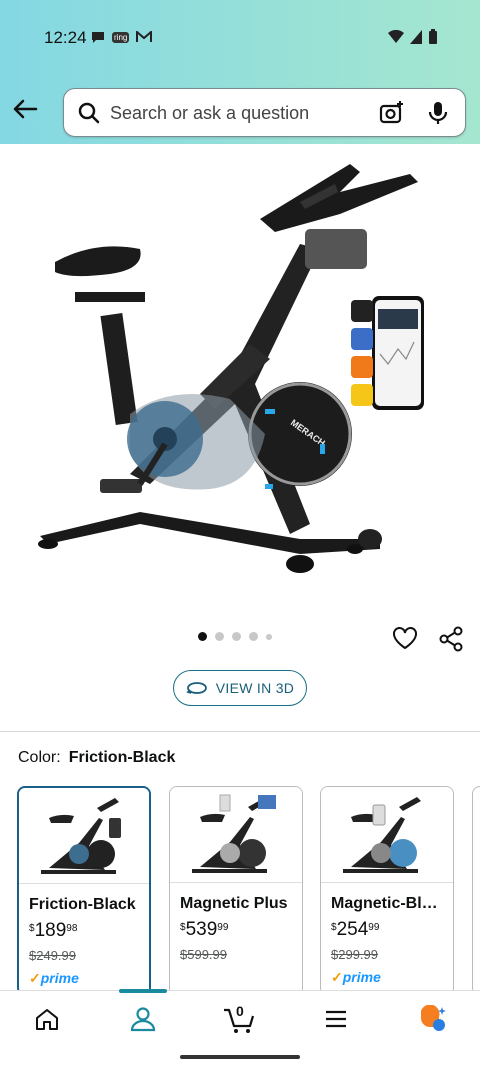 The image size is (480, 1071). I want to click on search-input: Search or ask a question, so click(209, 113).